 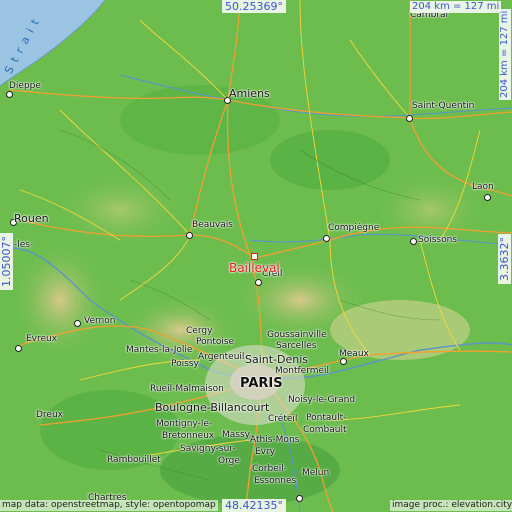 I want to click on city-label-dieppe: Dieppe, so click(x=25, y=86).